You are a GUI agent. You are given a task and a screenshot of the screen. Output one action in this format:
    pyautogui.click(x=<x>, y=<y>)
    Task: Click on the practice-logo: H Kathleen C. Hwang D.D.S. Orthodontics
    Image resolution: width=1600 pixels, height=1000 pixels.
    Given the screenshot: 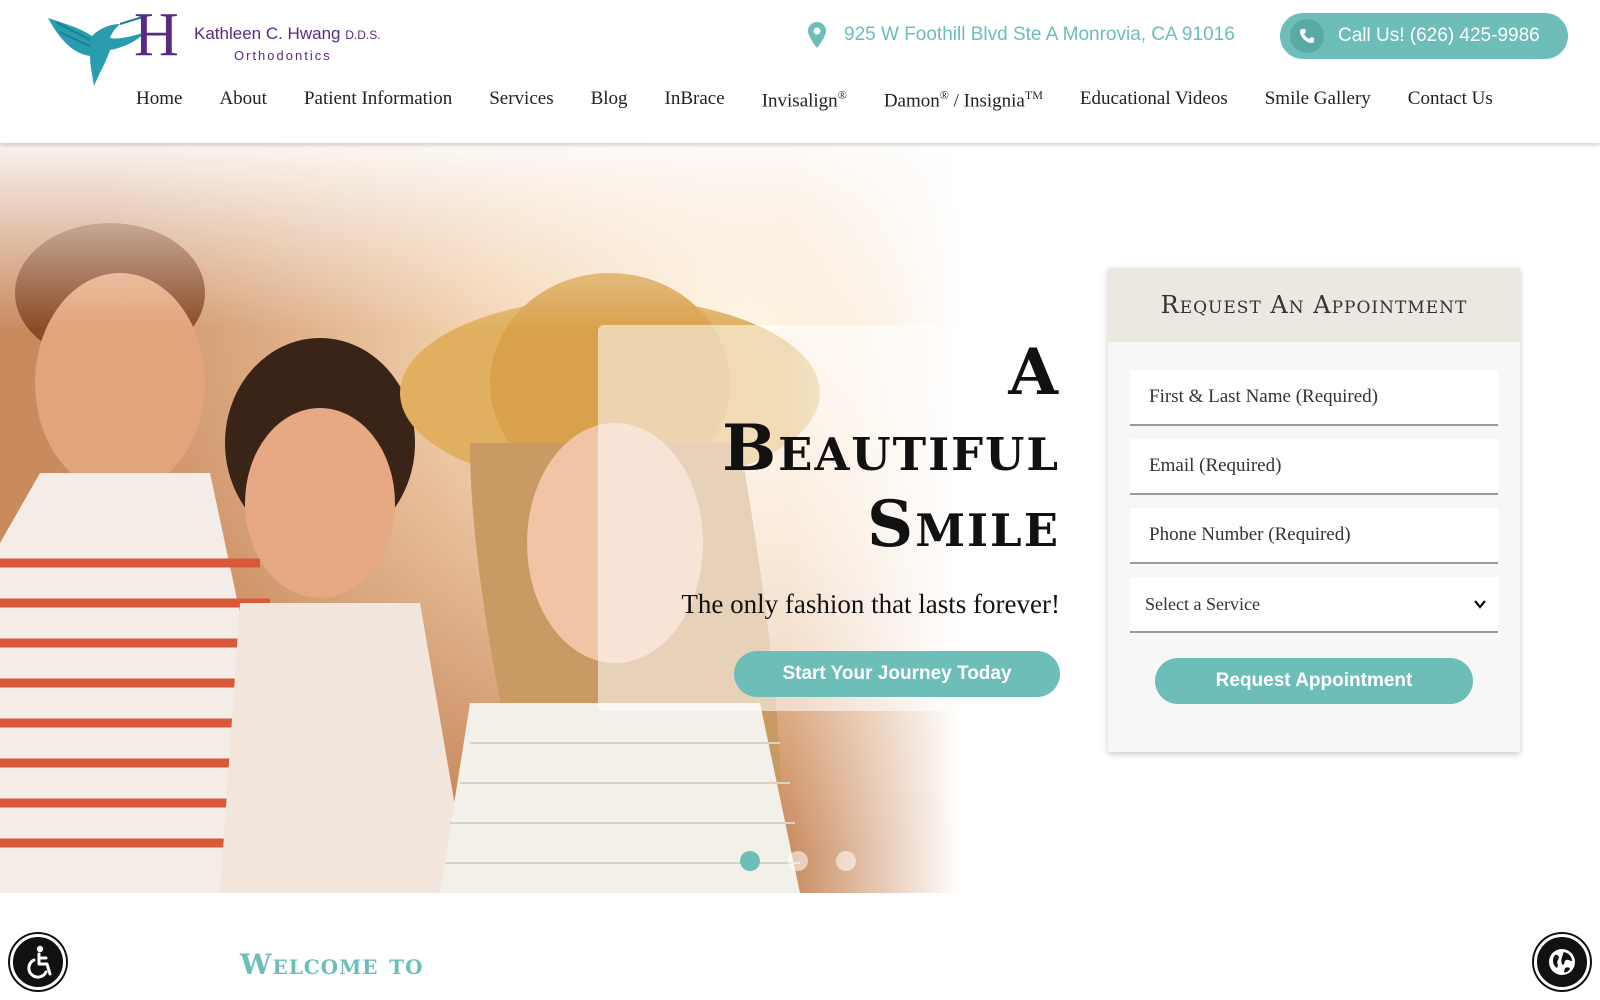 What is the action you would take?
    pyautogui.click(x=216, y=47)
    